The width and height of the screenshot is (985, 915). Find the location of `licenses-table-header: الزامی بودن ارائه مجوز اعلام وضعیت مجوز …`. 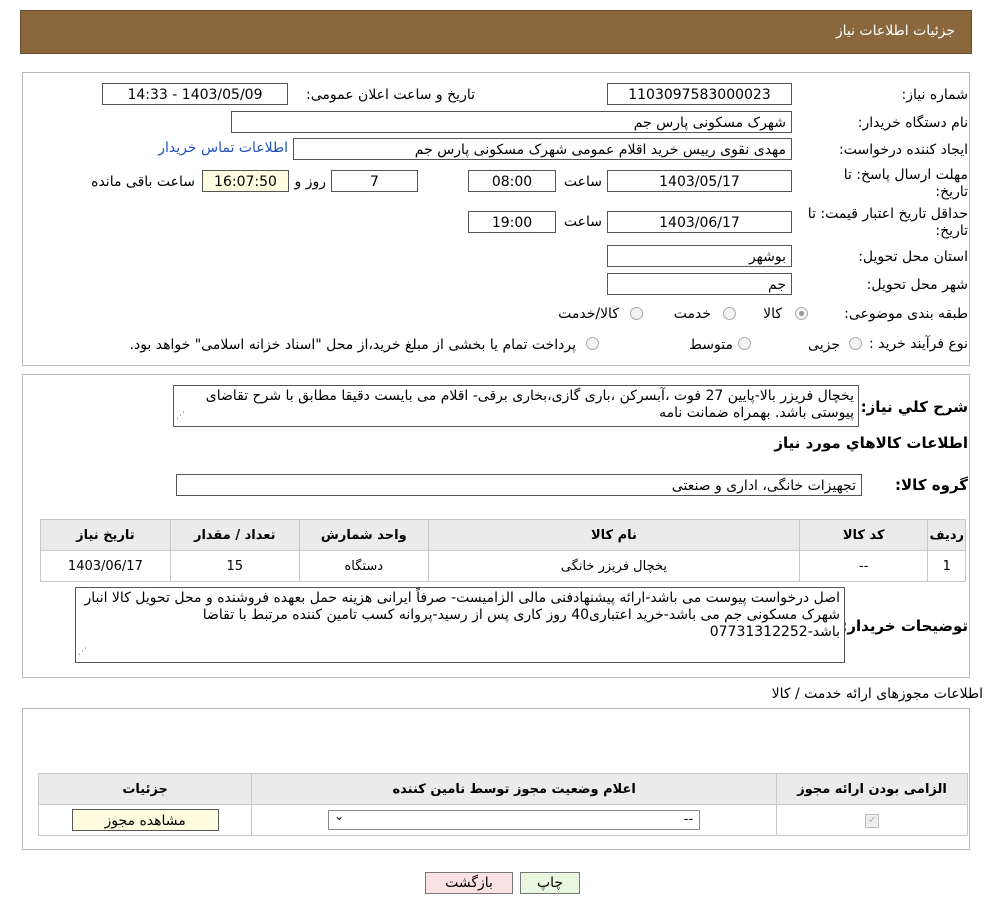

licenses-table-header: الزامی بودن ارائه مجوز اعلام وضعیت مجوز … is located at coordinates (502, 789).